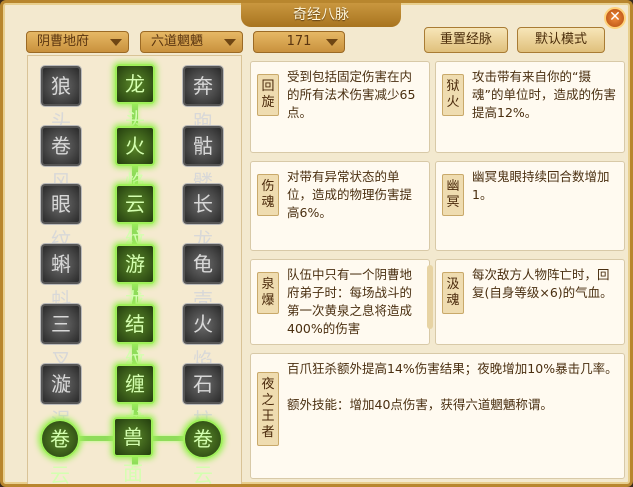  What do you see at coordinates (561, 40) in the screenshot?
I see `default-mode-button: 默认模式` at bounding box center [561, 40].